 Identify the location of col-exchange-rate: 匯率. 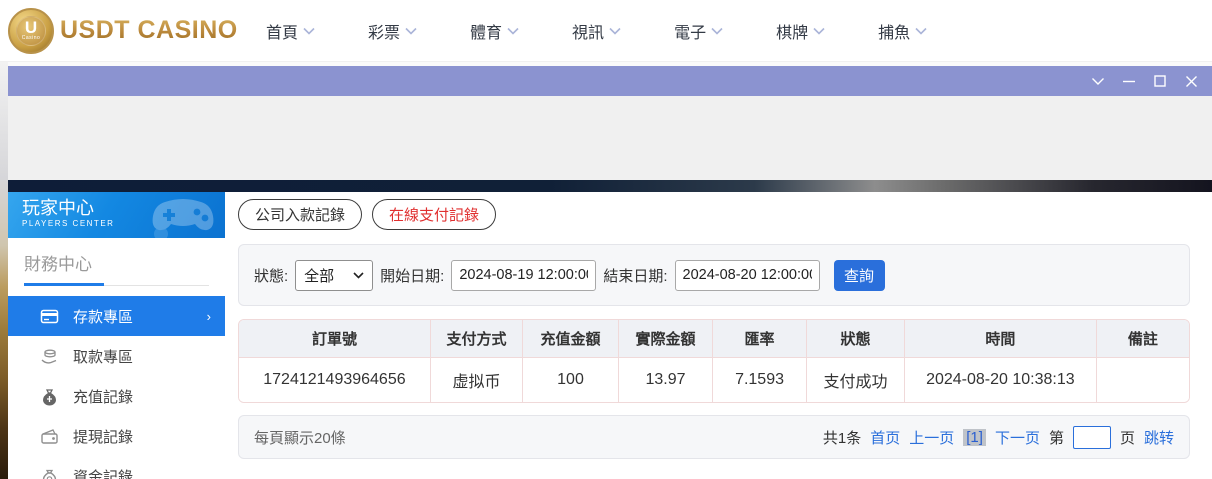
(760, 339).